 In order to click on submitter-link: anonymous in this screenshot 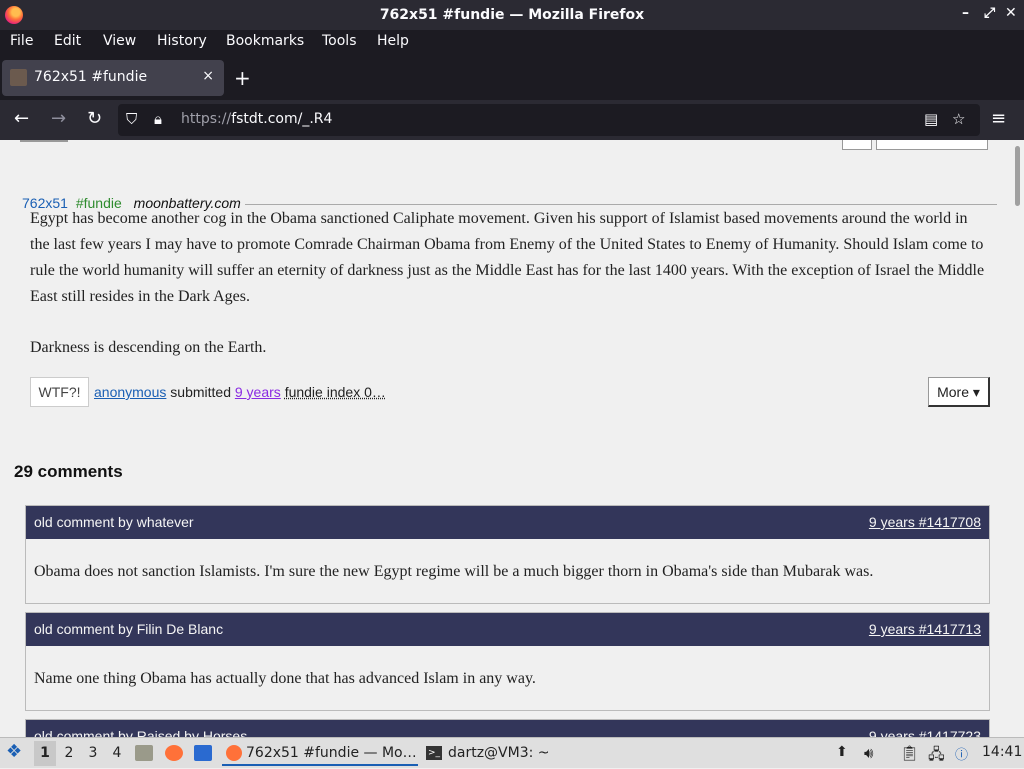, I will do `click(130, 392)`.